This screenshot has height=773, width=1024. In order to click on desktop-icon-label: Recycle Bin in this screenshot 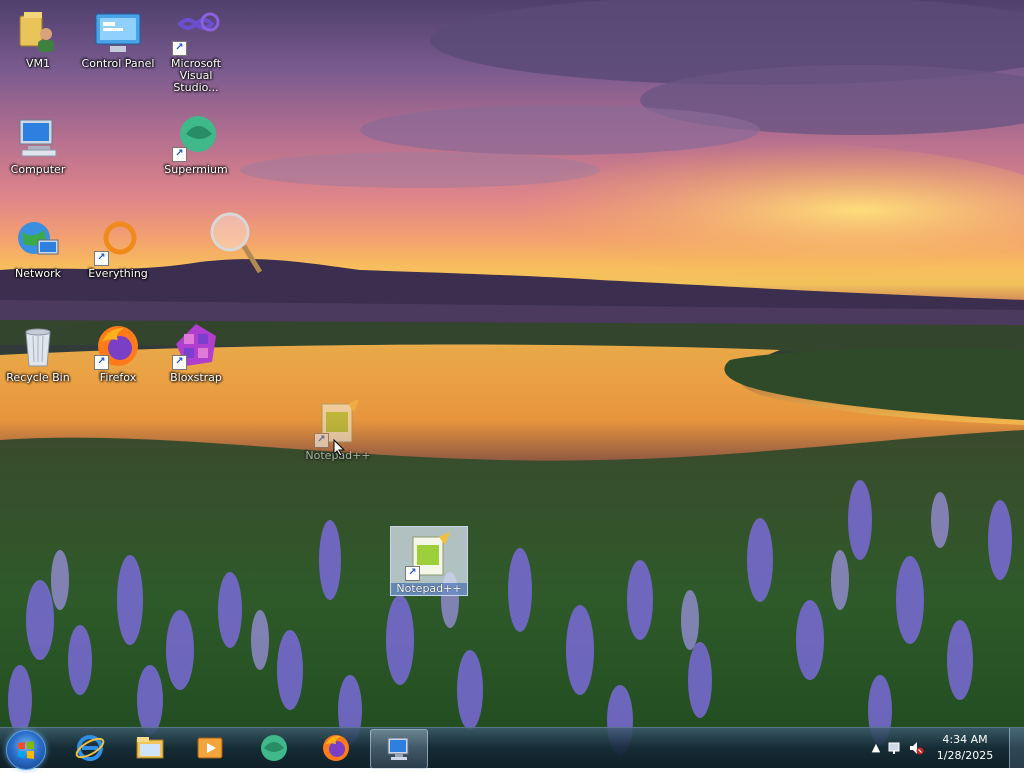, I will do `click(38, 377)`.